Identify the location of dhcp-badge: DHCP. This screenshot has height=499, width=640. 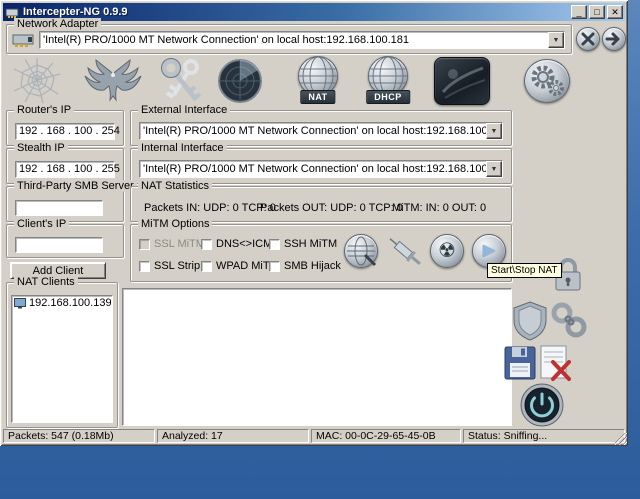
(388, 97).